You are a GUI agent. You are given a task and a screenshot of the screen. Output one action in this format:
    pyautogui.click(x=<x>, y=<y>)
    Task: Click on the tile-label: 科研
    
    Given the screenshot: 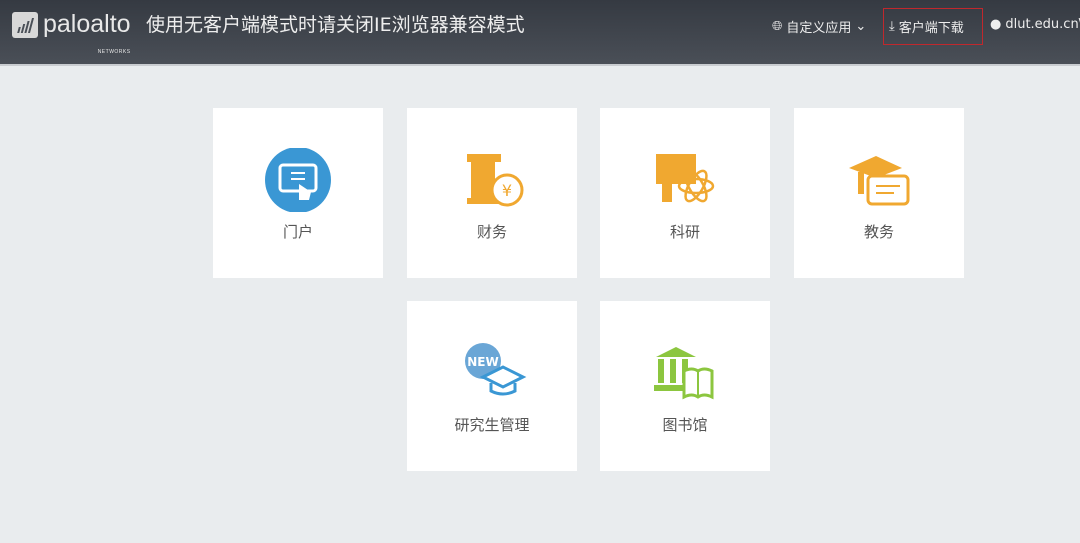 What is the action you would take?
    pyautogui.click(x=684, y=232)
    